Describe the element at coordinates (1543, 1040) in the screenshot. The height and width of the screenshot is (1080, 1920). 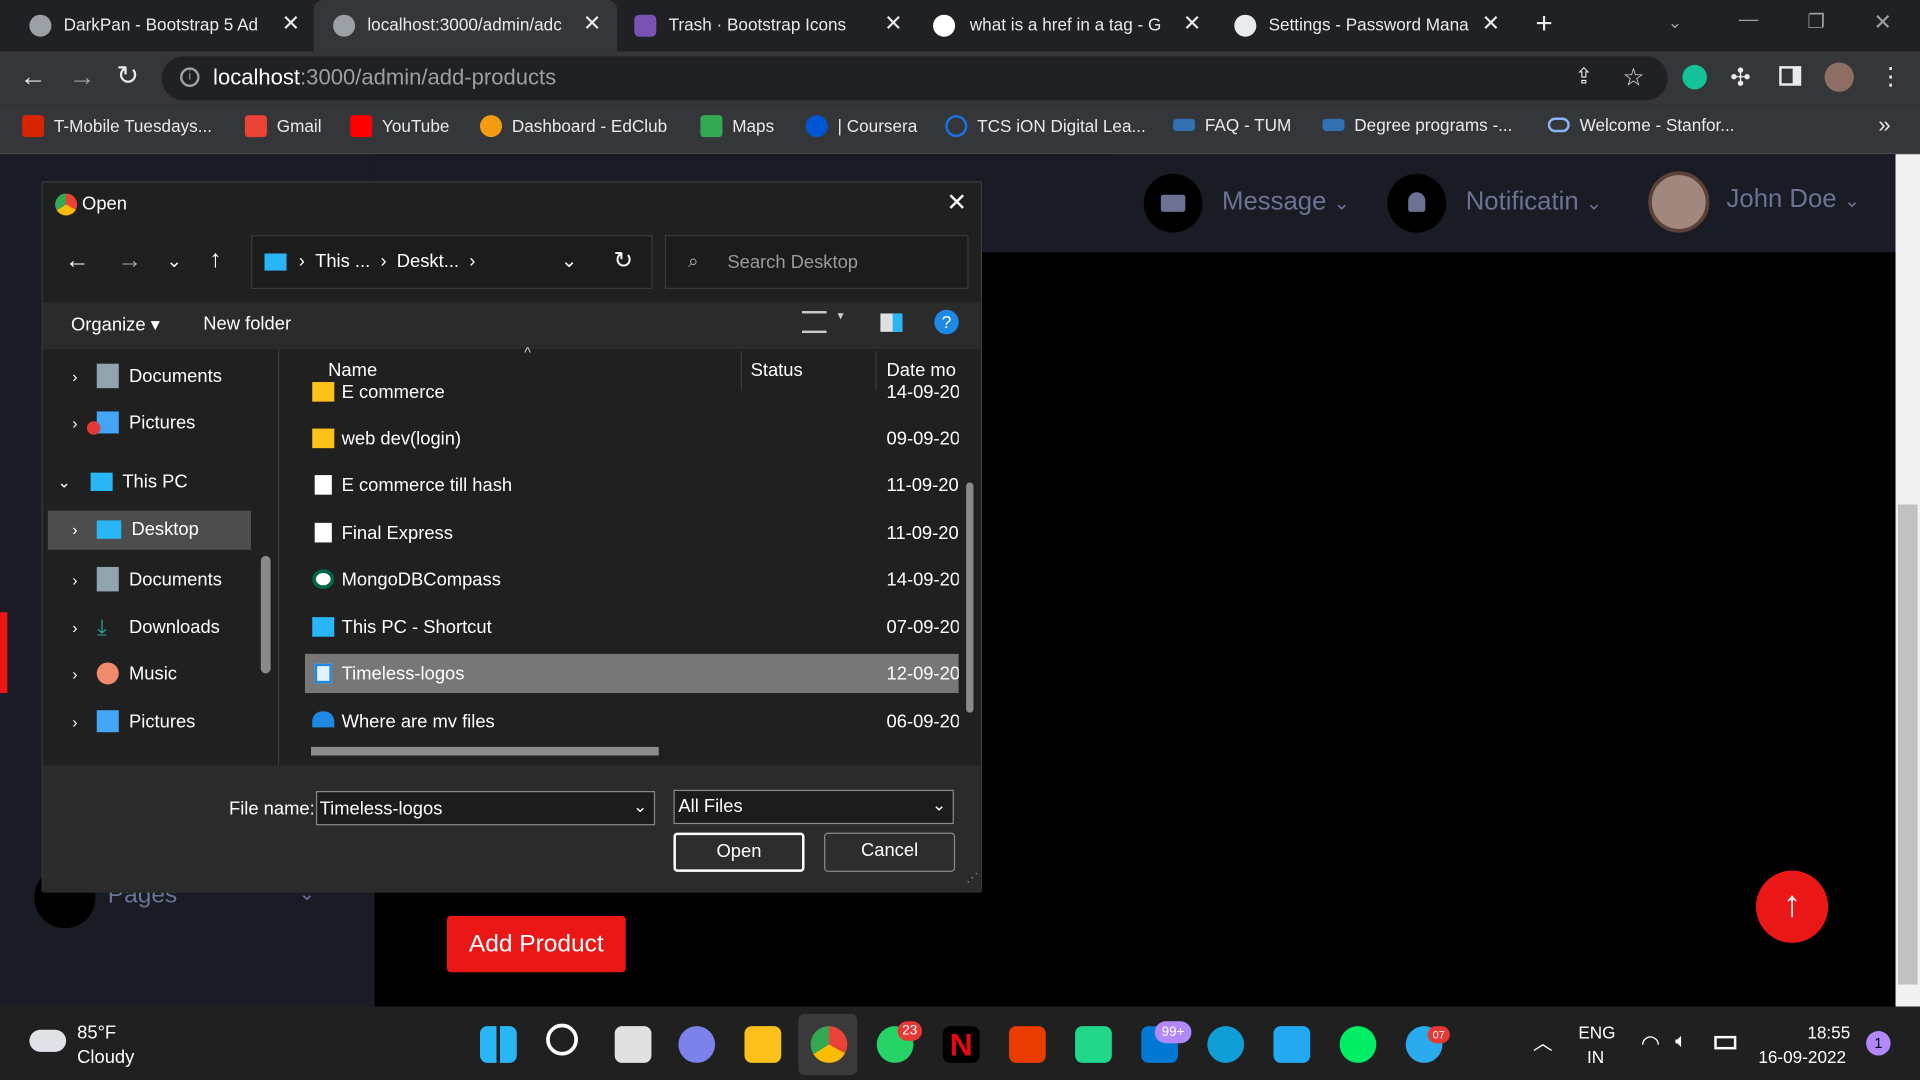
I see `chevron-up-icon: ︿` at that location.